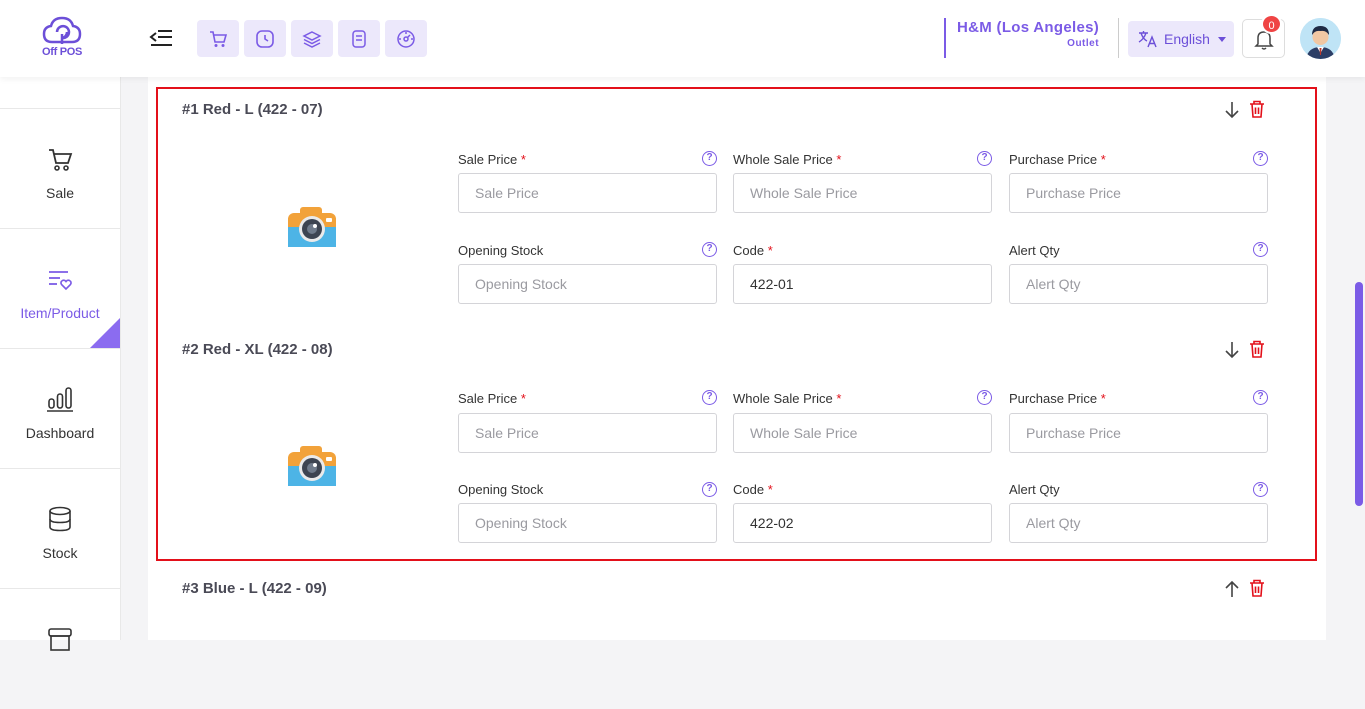 The image size is (1365, 709). What do you see at coordinates (1021, 38) in the screenshot?
I see `outlet-selector: H&M (Los Angeles) Outlet` at bounding box center [1021, 38].